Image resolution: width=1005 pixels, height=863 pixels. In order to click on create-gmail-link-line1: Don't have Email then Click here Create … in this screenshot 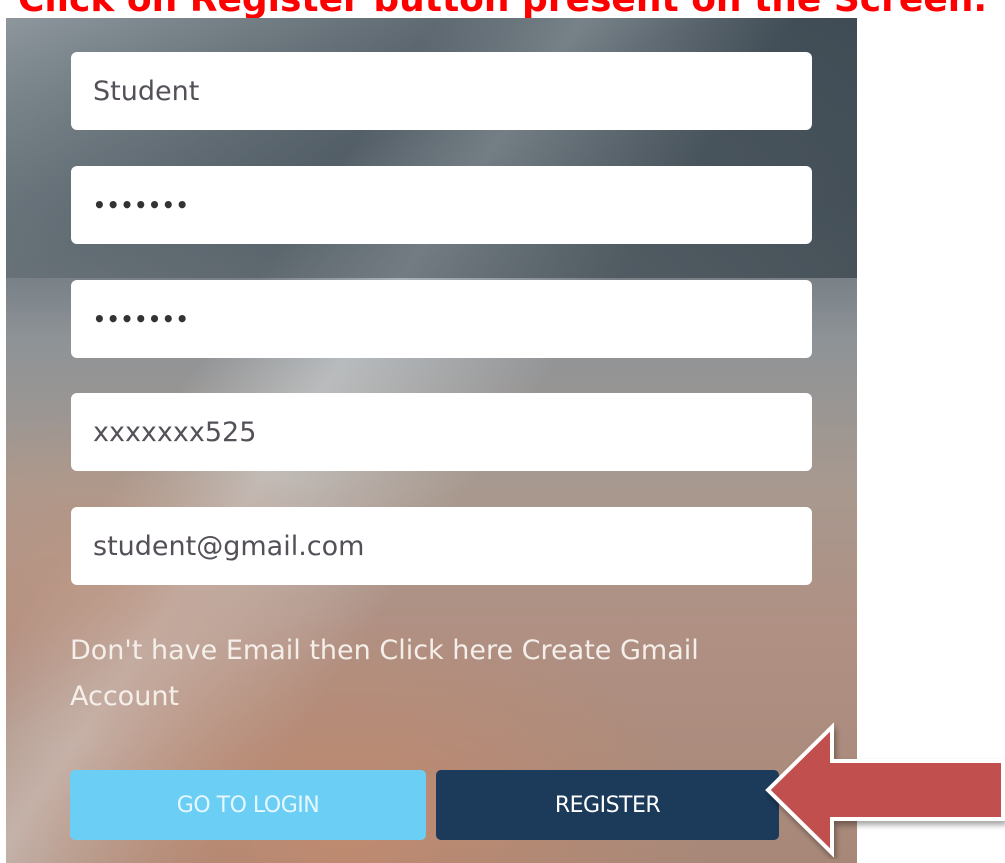, I will do `click(384, 650)`.